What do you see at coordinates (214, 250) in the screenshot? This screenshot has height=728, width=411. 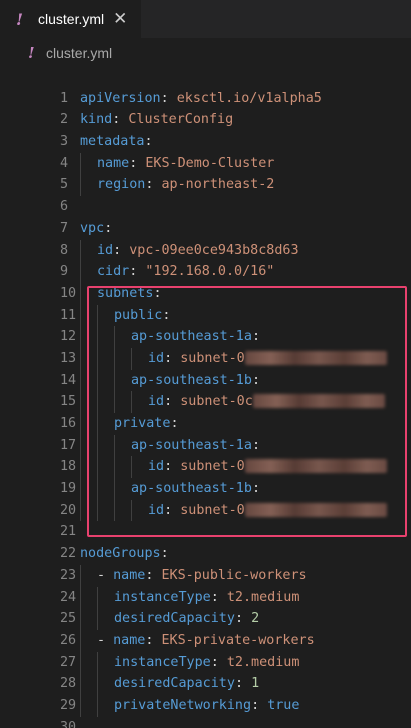 I see `yaml-value: vpc-09ee0ce943b8c8d63` at bounding box center [214, 250].